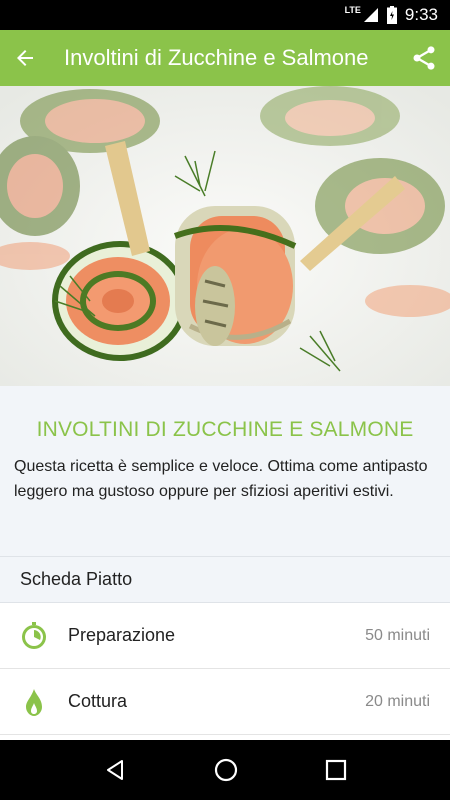 The width and height of the screenshot is (450, 800). I want to click on list-item-cooking: Cottura 20 minuti, so click(225, 702).